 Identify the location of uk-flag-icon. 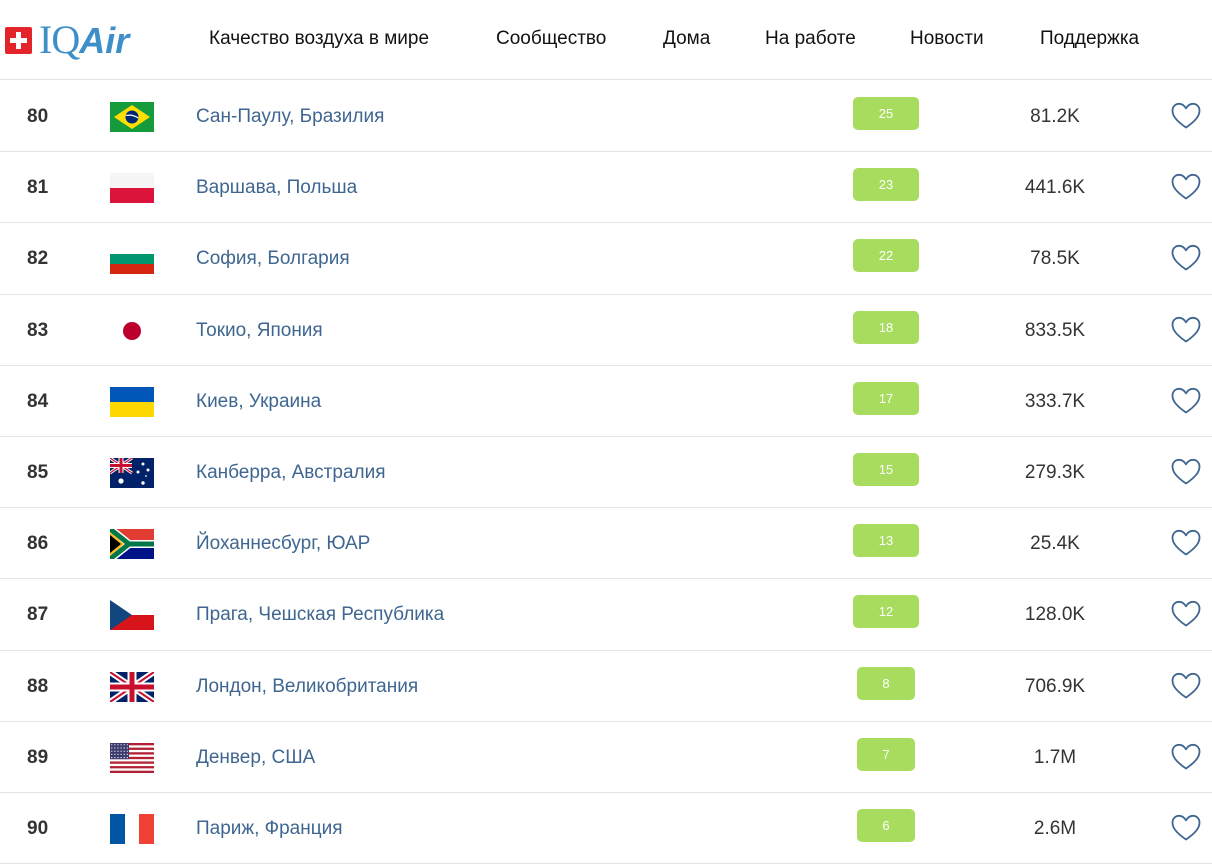
(132, 686).